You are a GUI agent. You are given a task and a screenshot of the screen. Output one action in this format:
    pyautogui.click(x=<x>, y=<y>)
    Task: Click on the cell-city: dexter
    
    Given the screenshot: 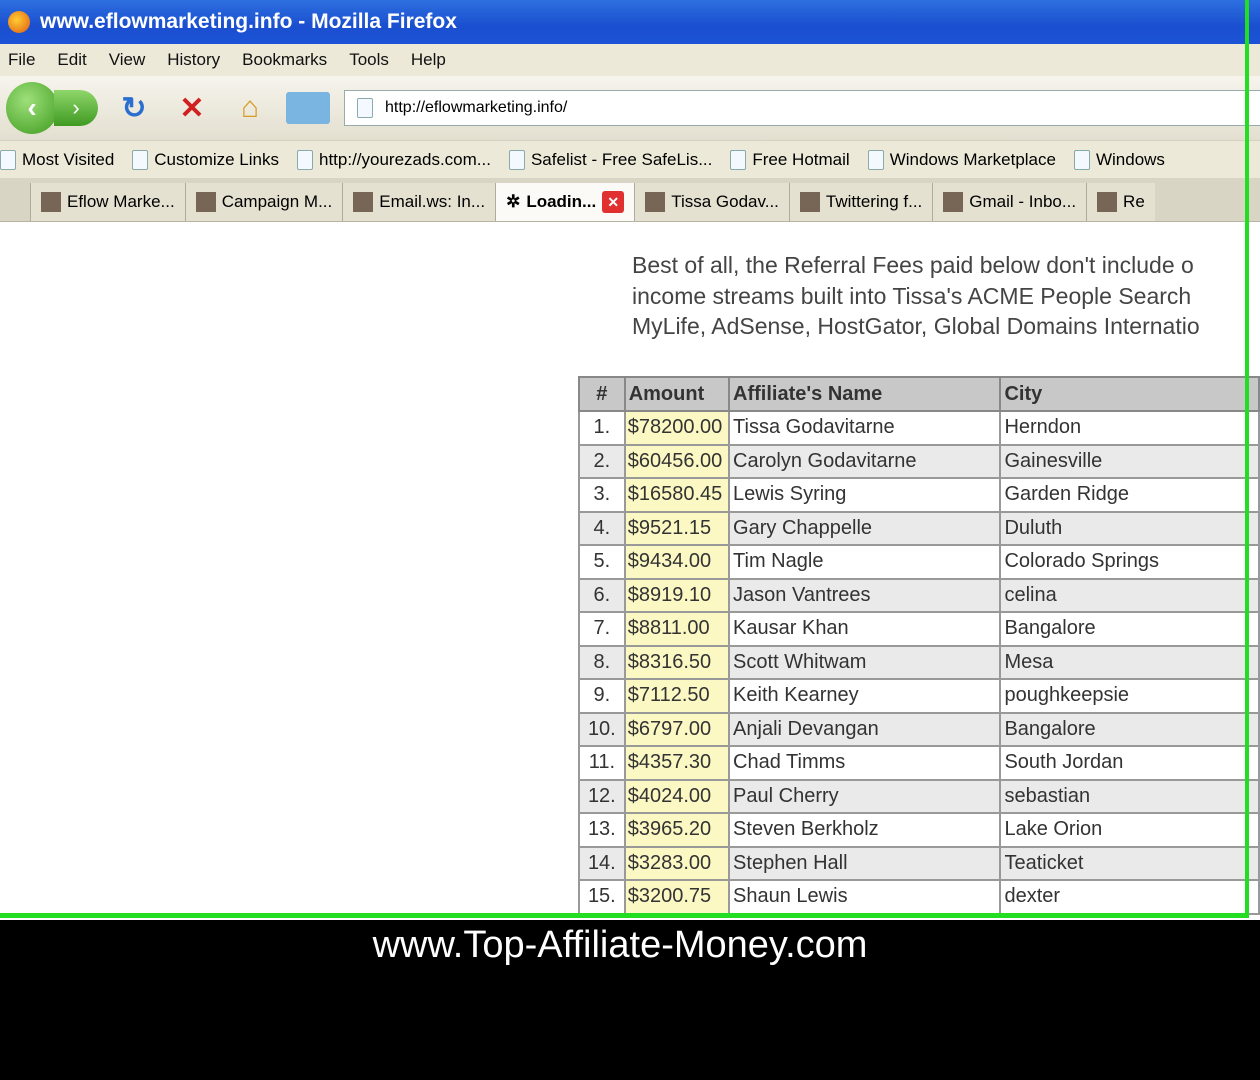 What is the action you would take?
    pyautogui.click(x=1129, y=897)
    